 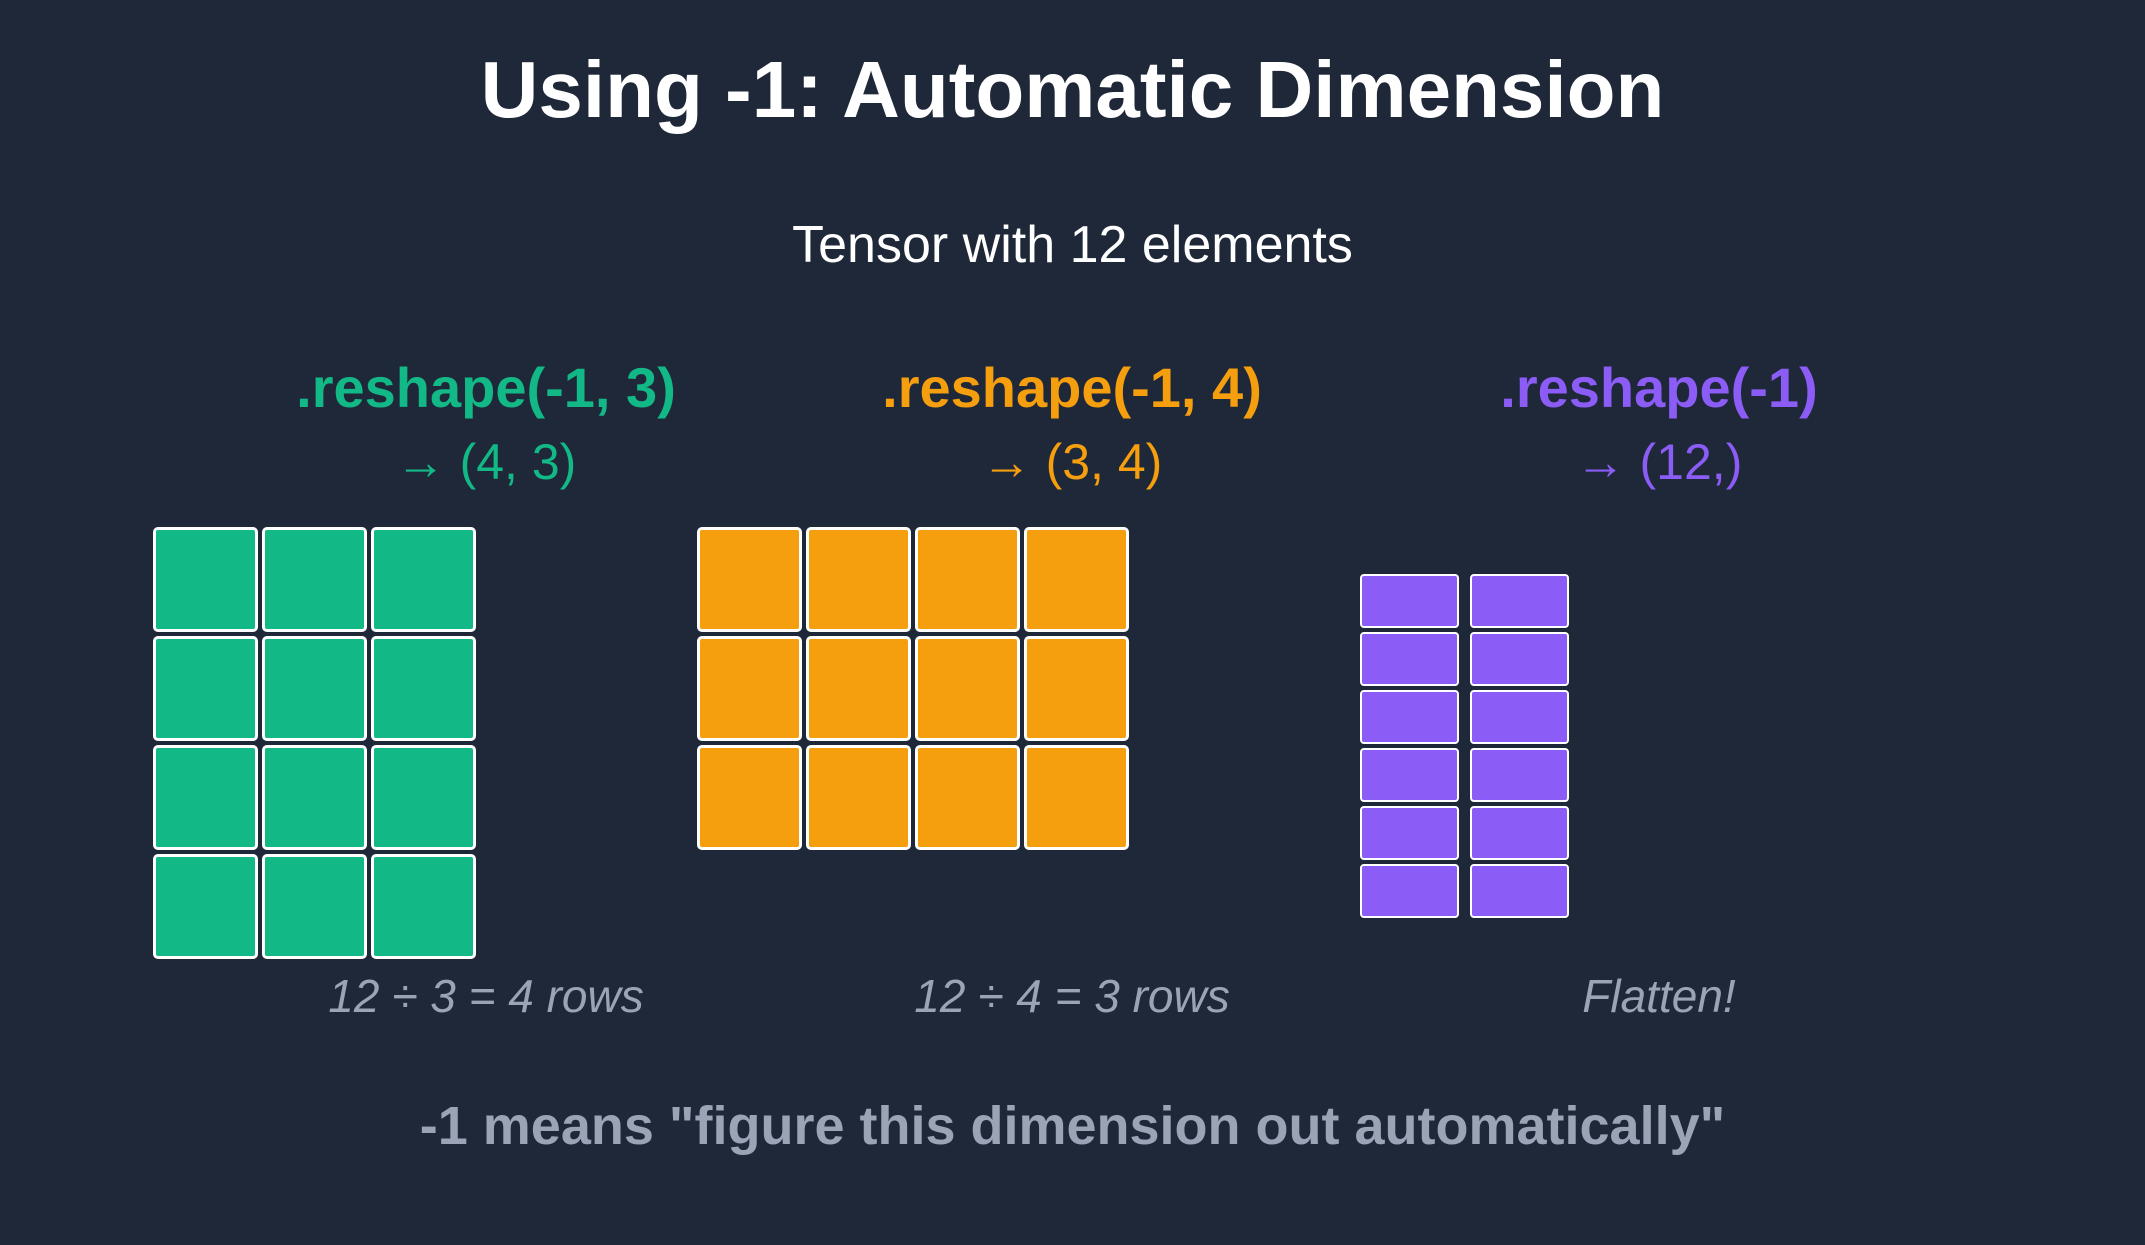 What do you see at coordinates (1659, 387) in the screenshot?
I see `reshape-call-label-c: .reshape(-1)` at bounding box center [1659, 387].